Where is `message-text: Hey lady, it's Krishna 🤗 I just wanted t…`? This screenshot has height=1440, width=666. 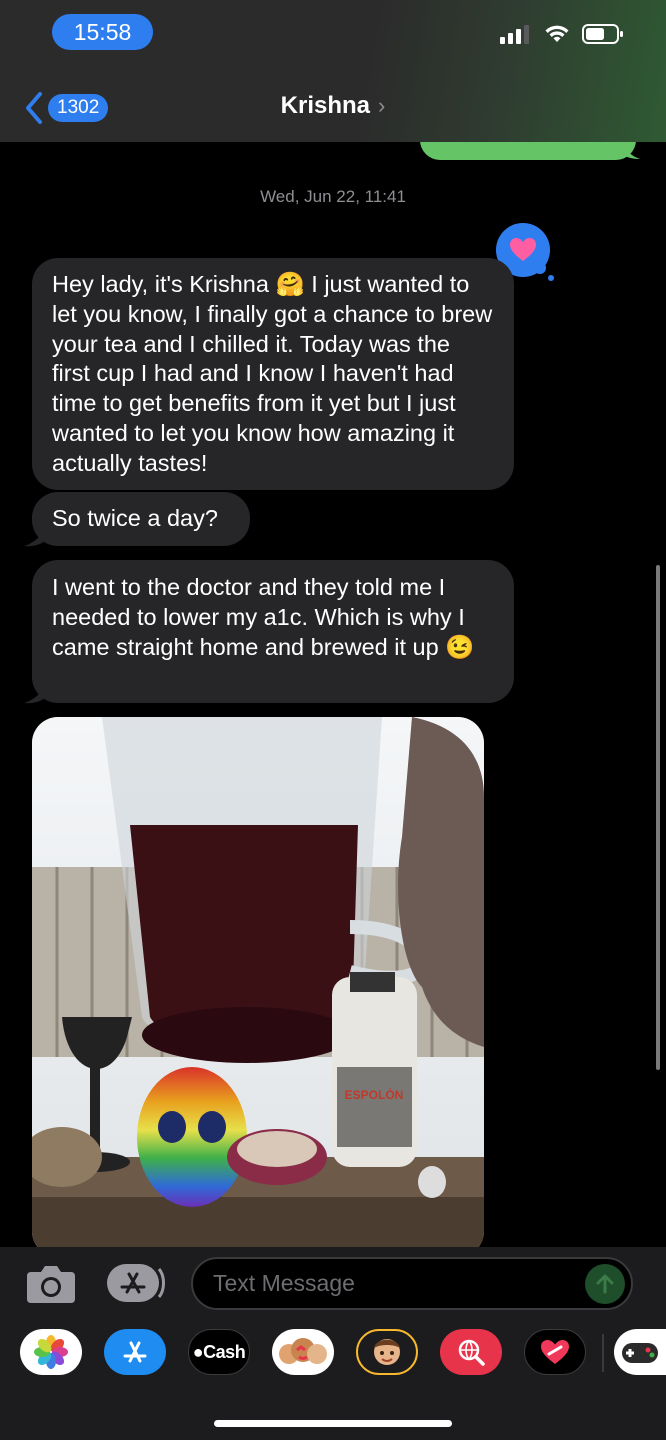 message-text: Hey lady, it's Krishna 🤗 I just wanted t… is located at coordinates (272, 373).